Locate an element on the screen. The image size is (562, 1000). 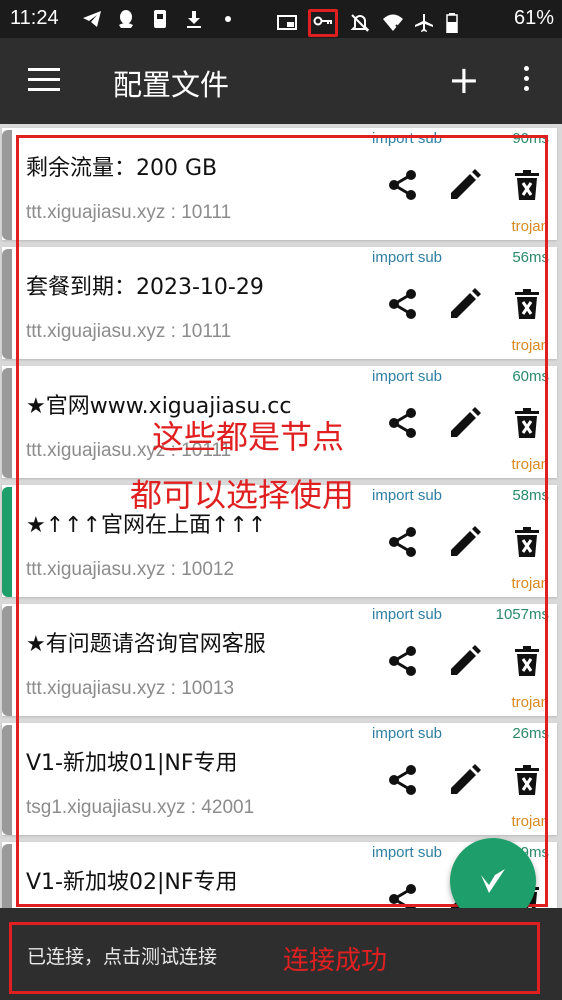
latency-label: 56ms is located at coordinates (530, 257).